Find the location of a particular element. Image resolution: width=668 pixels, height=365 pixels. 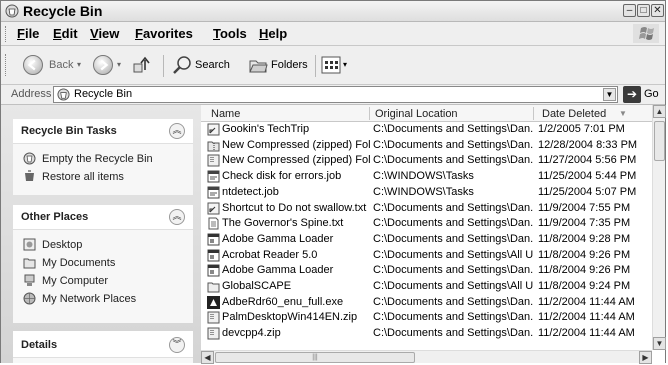

date-deleted: 11/8/2004 9:26 PM is located at coordinates (584, 254).